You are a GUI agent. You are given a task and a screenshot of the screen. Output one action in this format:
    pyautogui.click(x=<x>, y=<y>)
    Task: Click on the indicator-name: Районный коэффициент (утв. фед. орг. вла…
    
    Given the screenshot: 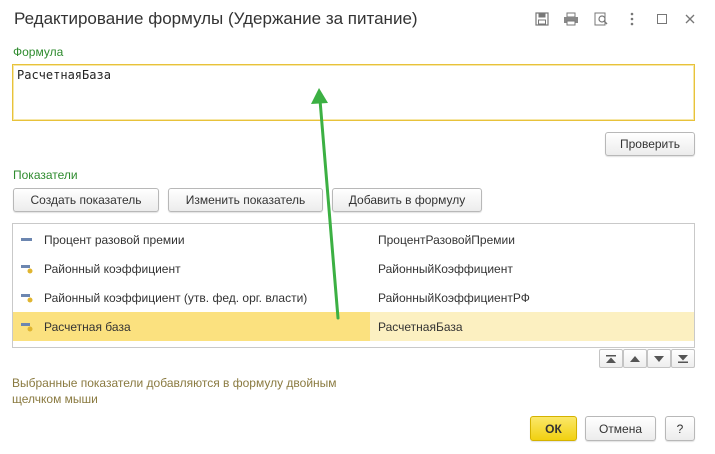 What is the action you would take?
    pyautogui.click(x=176, y=298)
    